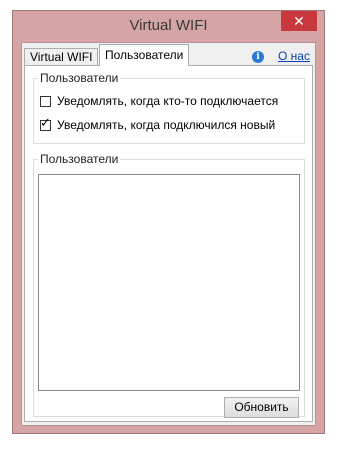 The height and width of the screenshot is (453, 339). I want to click on checkmark-icon: ✓, so click(45, 122).